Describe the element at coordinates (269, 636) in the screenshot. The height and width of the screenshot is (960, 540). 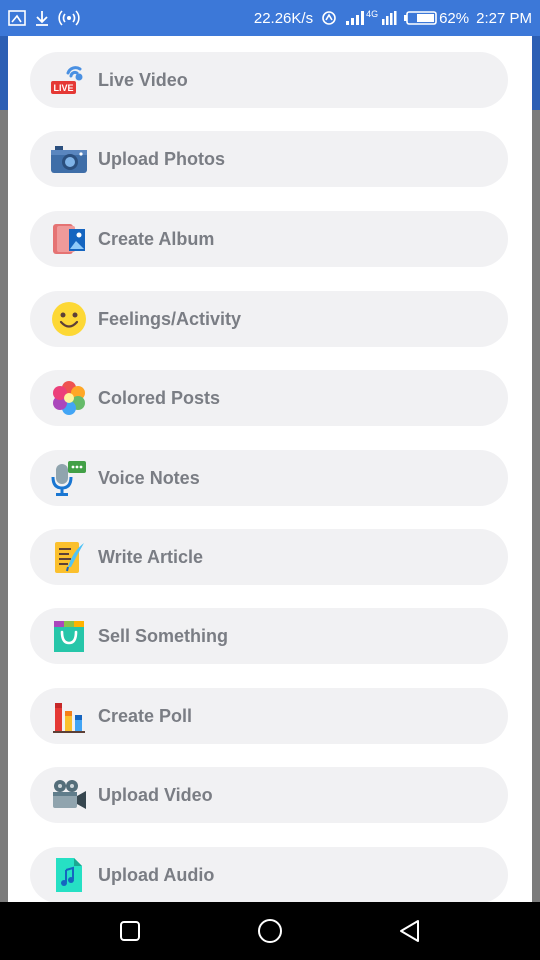
I see `menu-item-sell-something: Sell Something` at that location.